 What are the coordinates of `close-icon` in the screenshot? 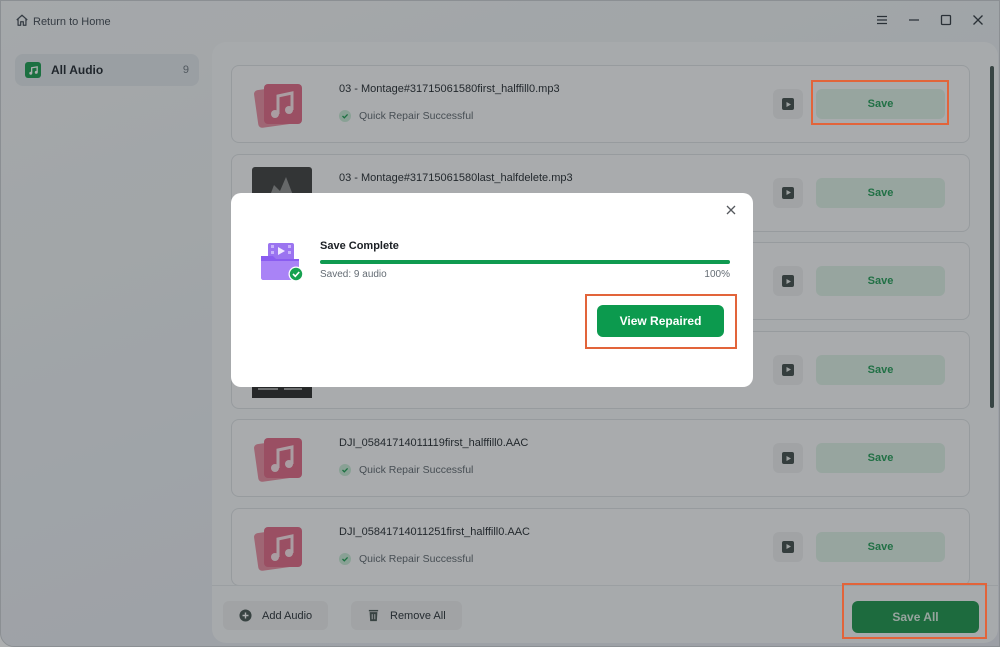 It's located at (731, 210).